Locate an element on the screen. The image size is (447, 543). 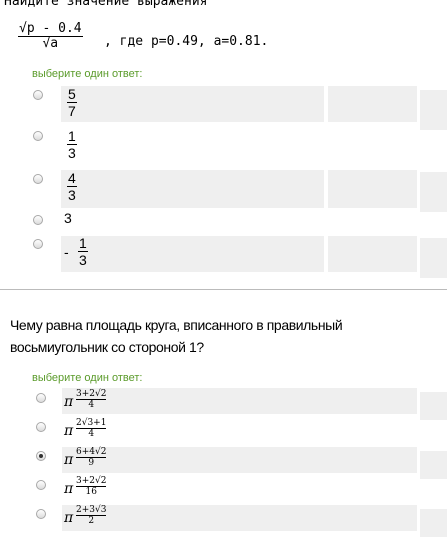
q2-option-1-fraction: 3+2√2 4 is located at coordinates (91, 399).